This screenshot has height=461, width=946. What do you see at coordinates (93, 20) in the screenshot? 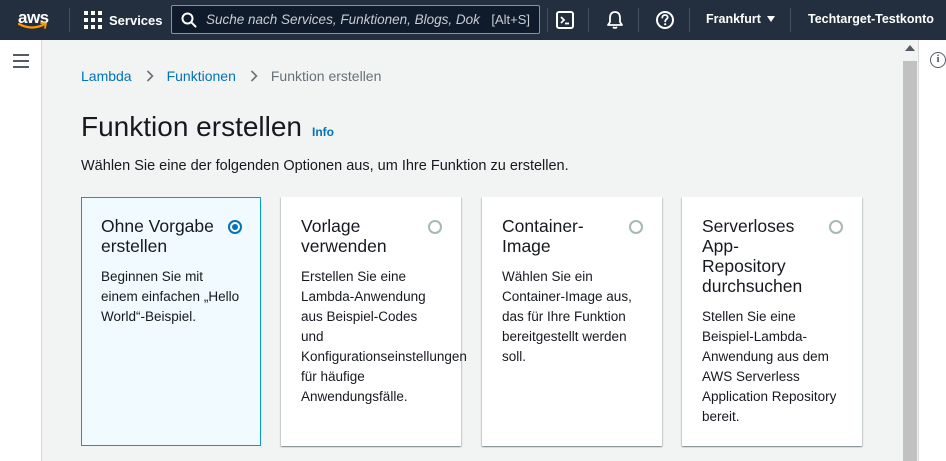
I see `grid-icon` at bounding box center [93, 20].